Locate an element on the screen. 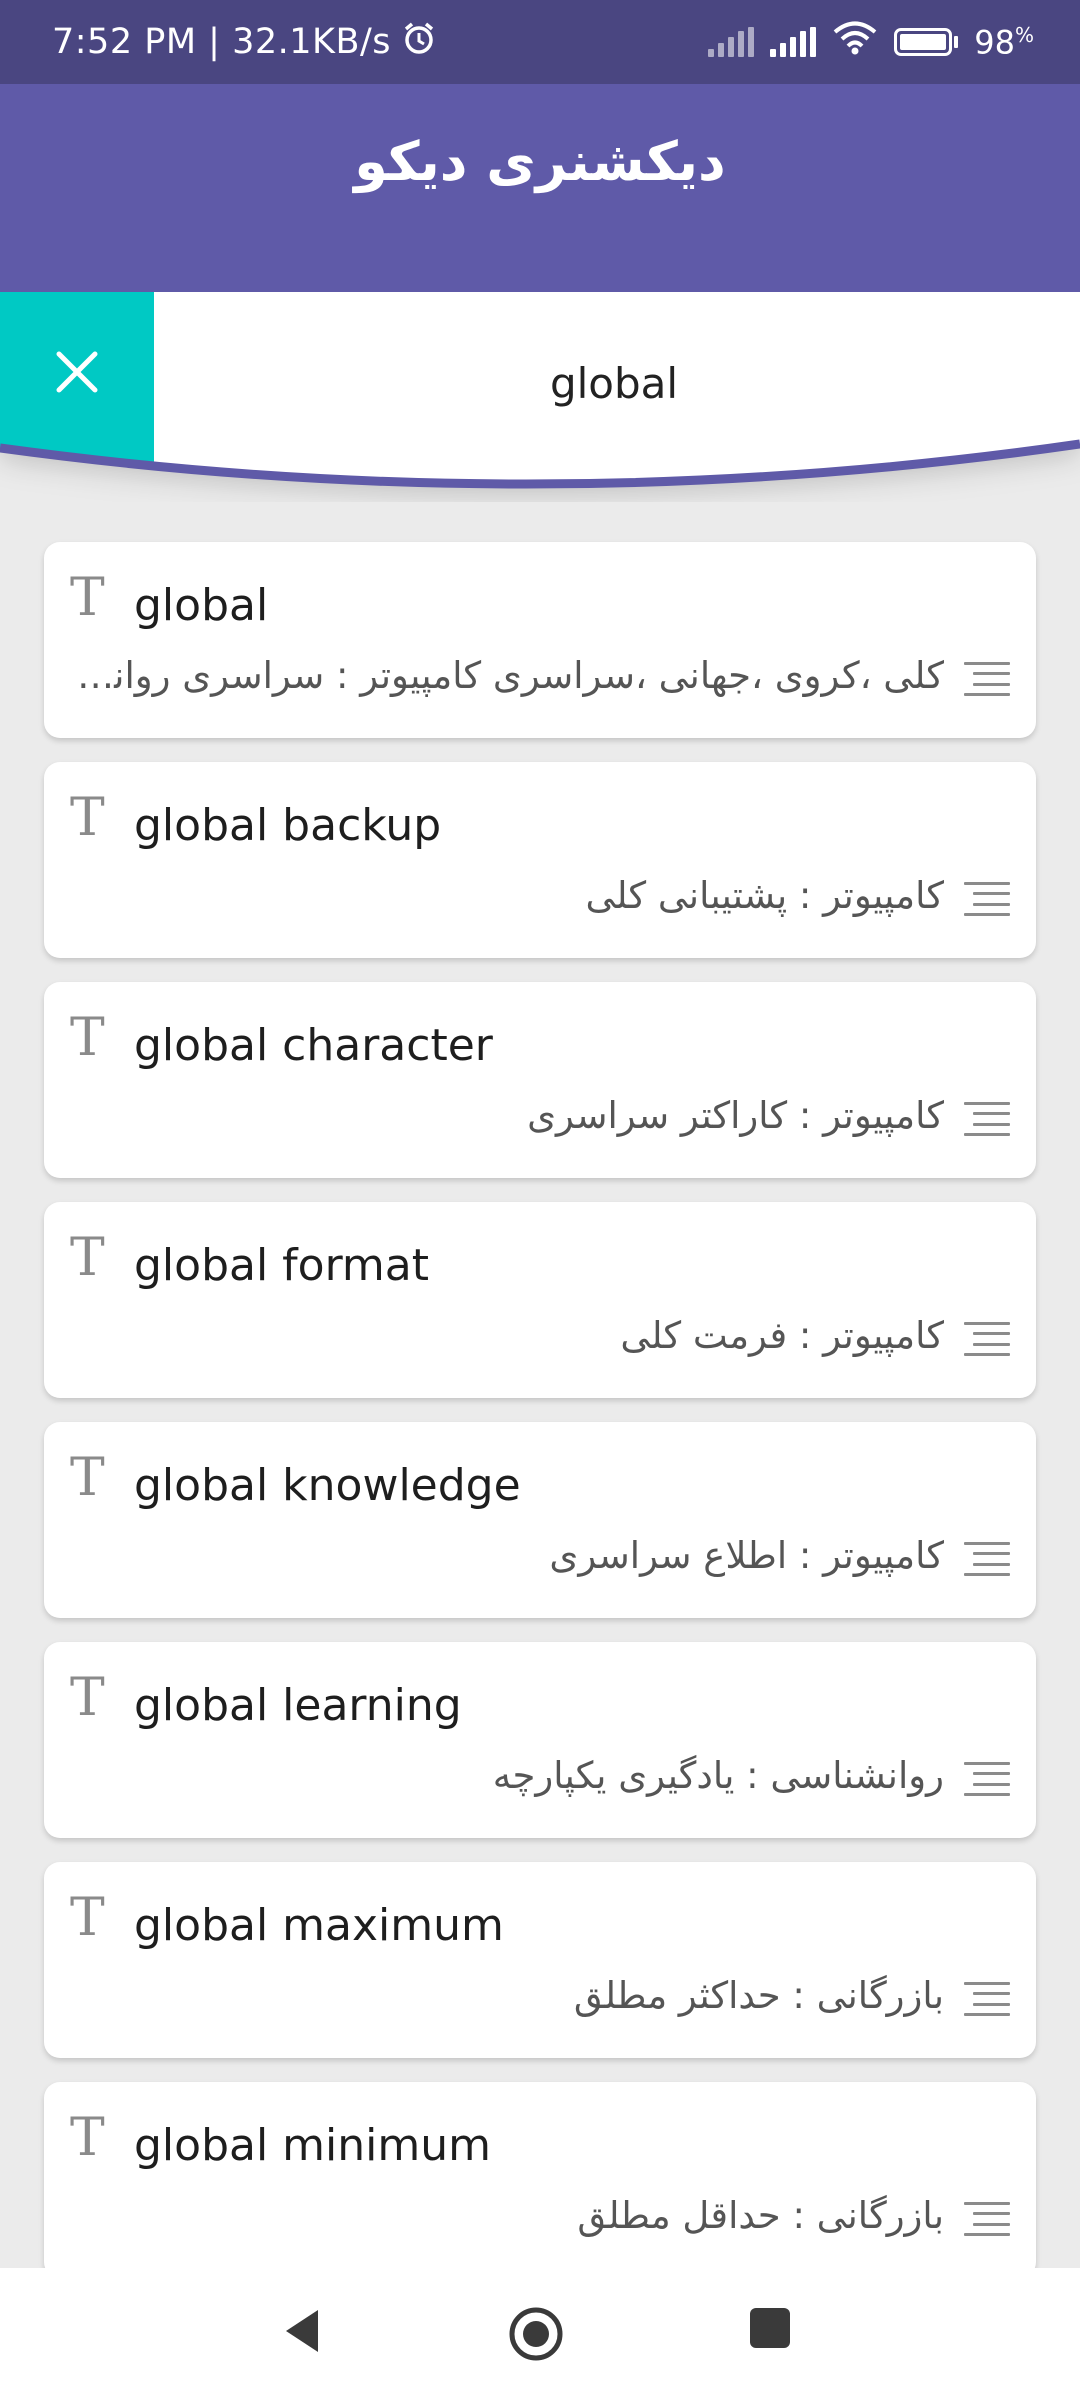 The width and height of the screenshot is (1080, 2400). result-word: global backup is located at coordinates (288, 825).